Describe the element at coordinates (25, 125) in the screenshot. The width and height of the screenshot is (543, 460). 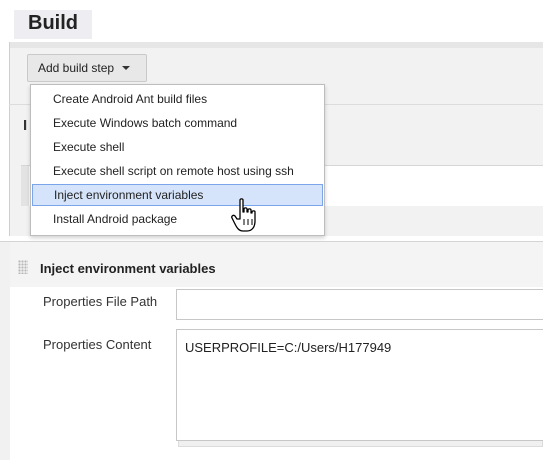
I see `obscured-heading-letter: I` at that location.